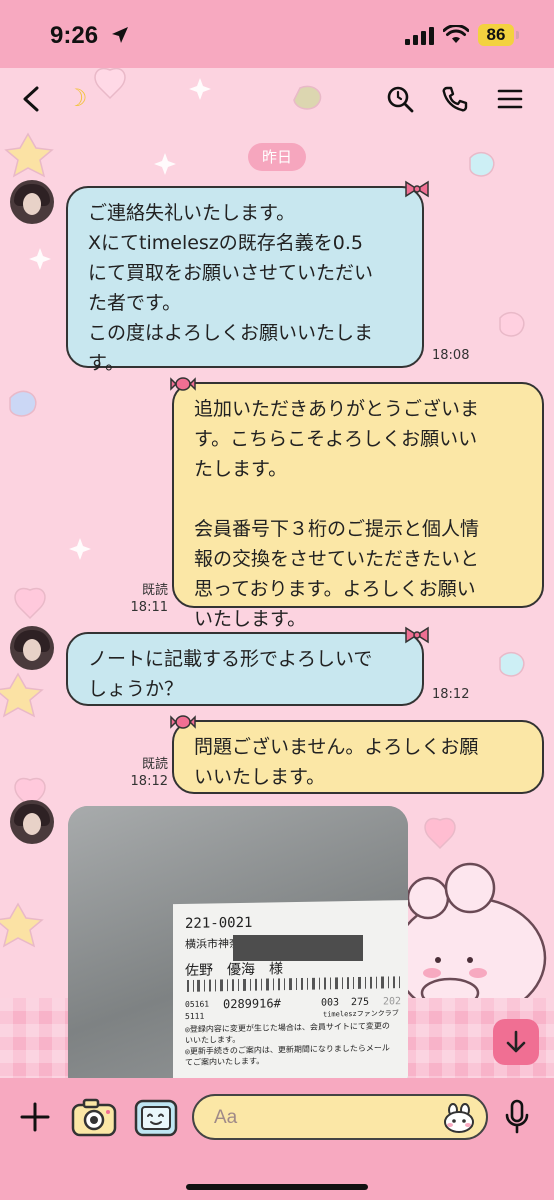 This screenshot has width=554, height=1200. What do you see at coordinates (226, 1117) in the screenshot?
I see `message-input-placeholder: Aa` at bounding box center [226, 1117].